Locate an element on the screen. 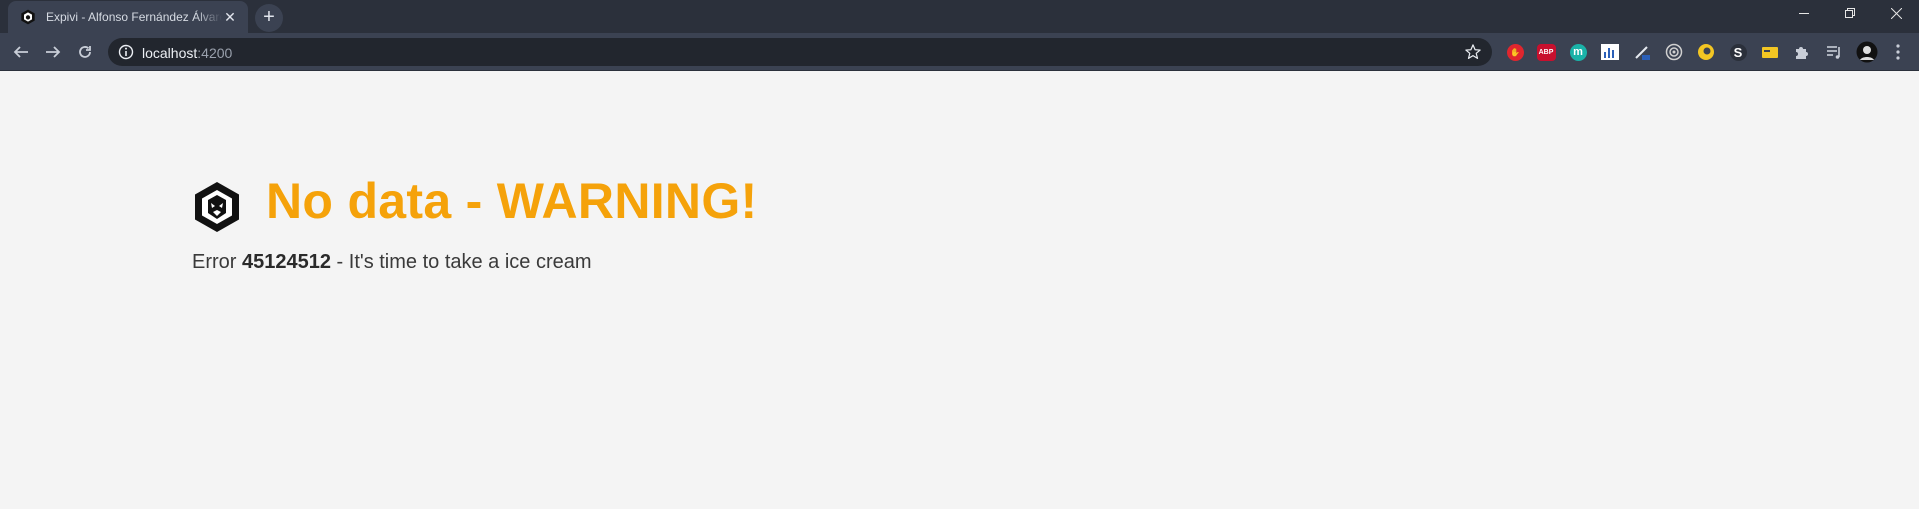  minimize-button is located at coordinates (1804, 14).